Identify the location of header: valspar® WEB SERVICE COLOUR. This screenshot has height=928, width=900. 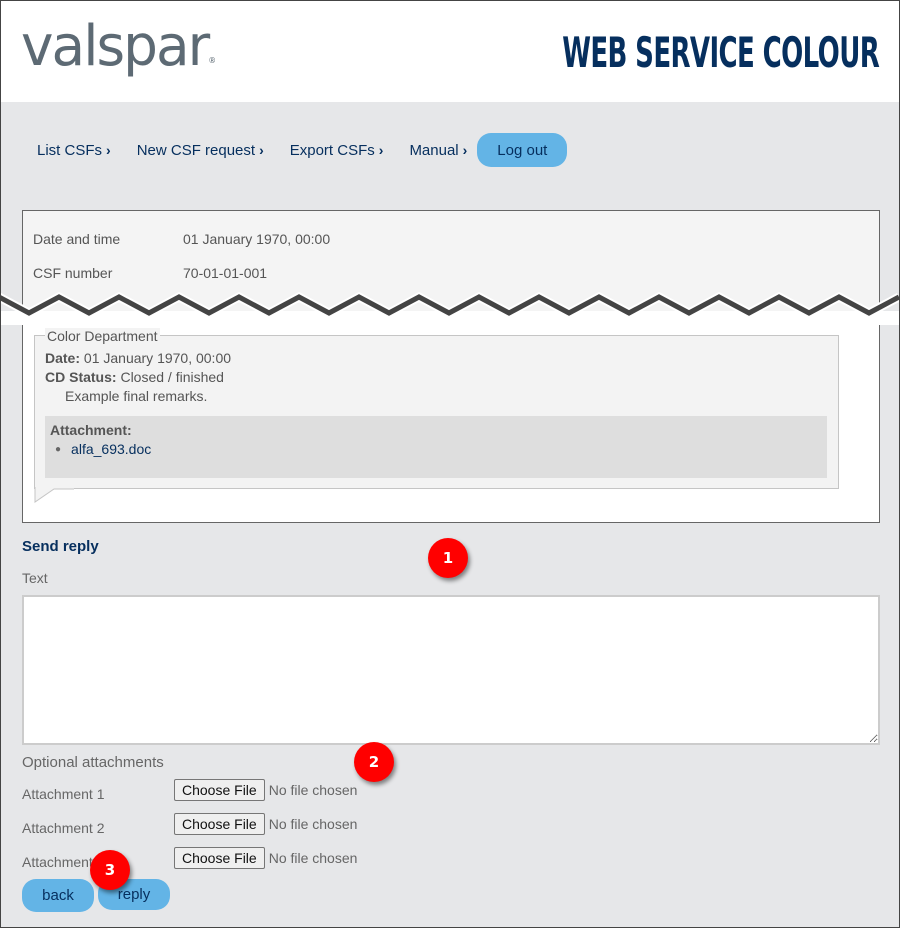
(450, 51).